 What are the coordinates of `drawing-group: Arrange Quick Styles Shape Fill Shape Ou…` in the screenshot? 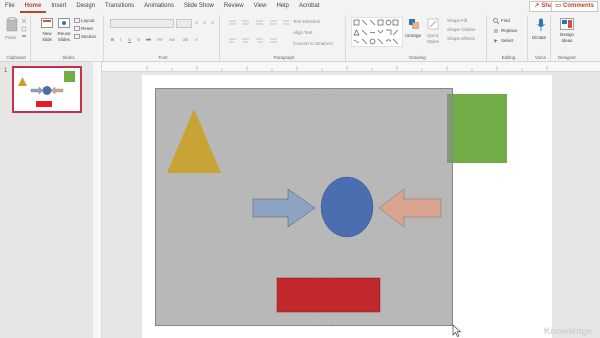 It's located at (418, 38).